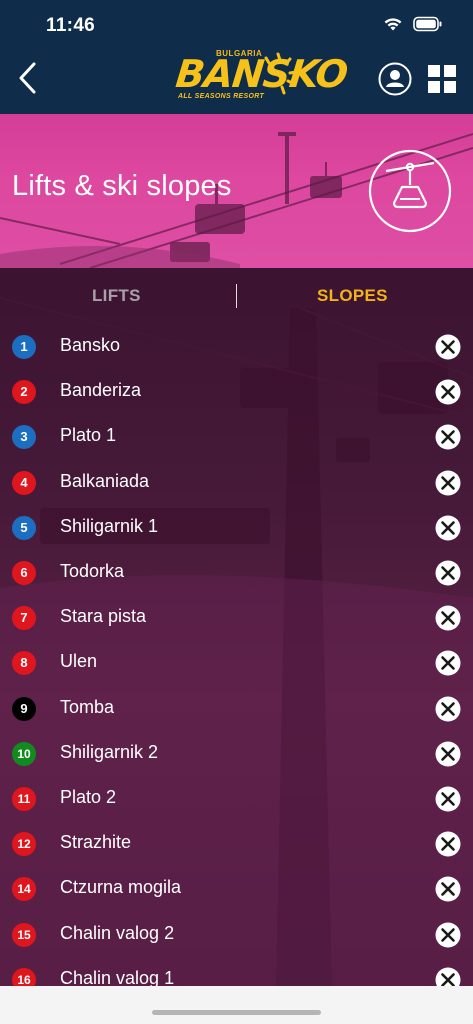  What do you see at coordinates (24, 844) in the screenshot?
I see `slope-number-badge: 12` at bounding box center [24, 844].